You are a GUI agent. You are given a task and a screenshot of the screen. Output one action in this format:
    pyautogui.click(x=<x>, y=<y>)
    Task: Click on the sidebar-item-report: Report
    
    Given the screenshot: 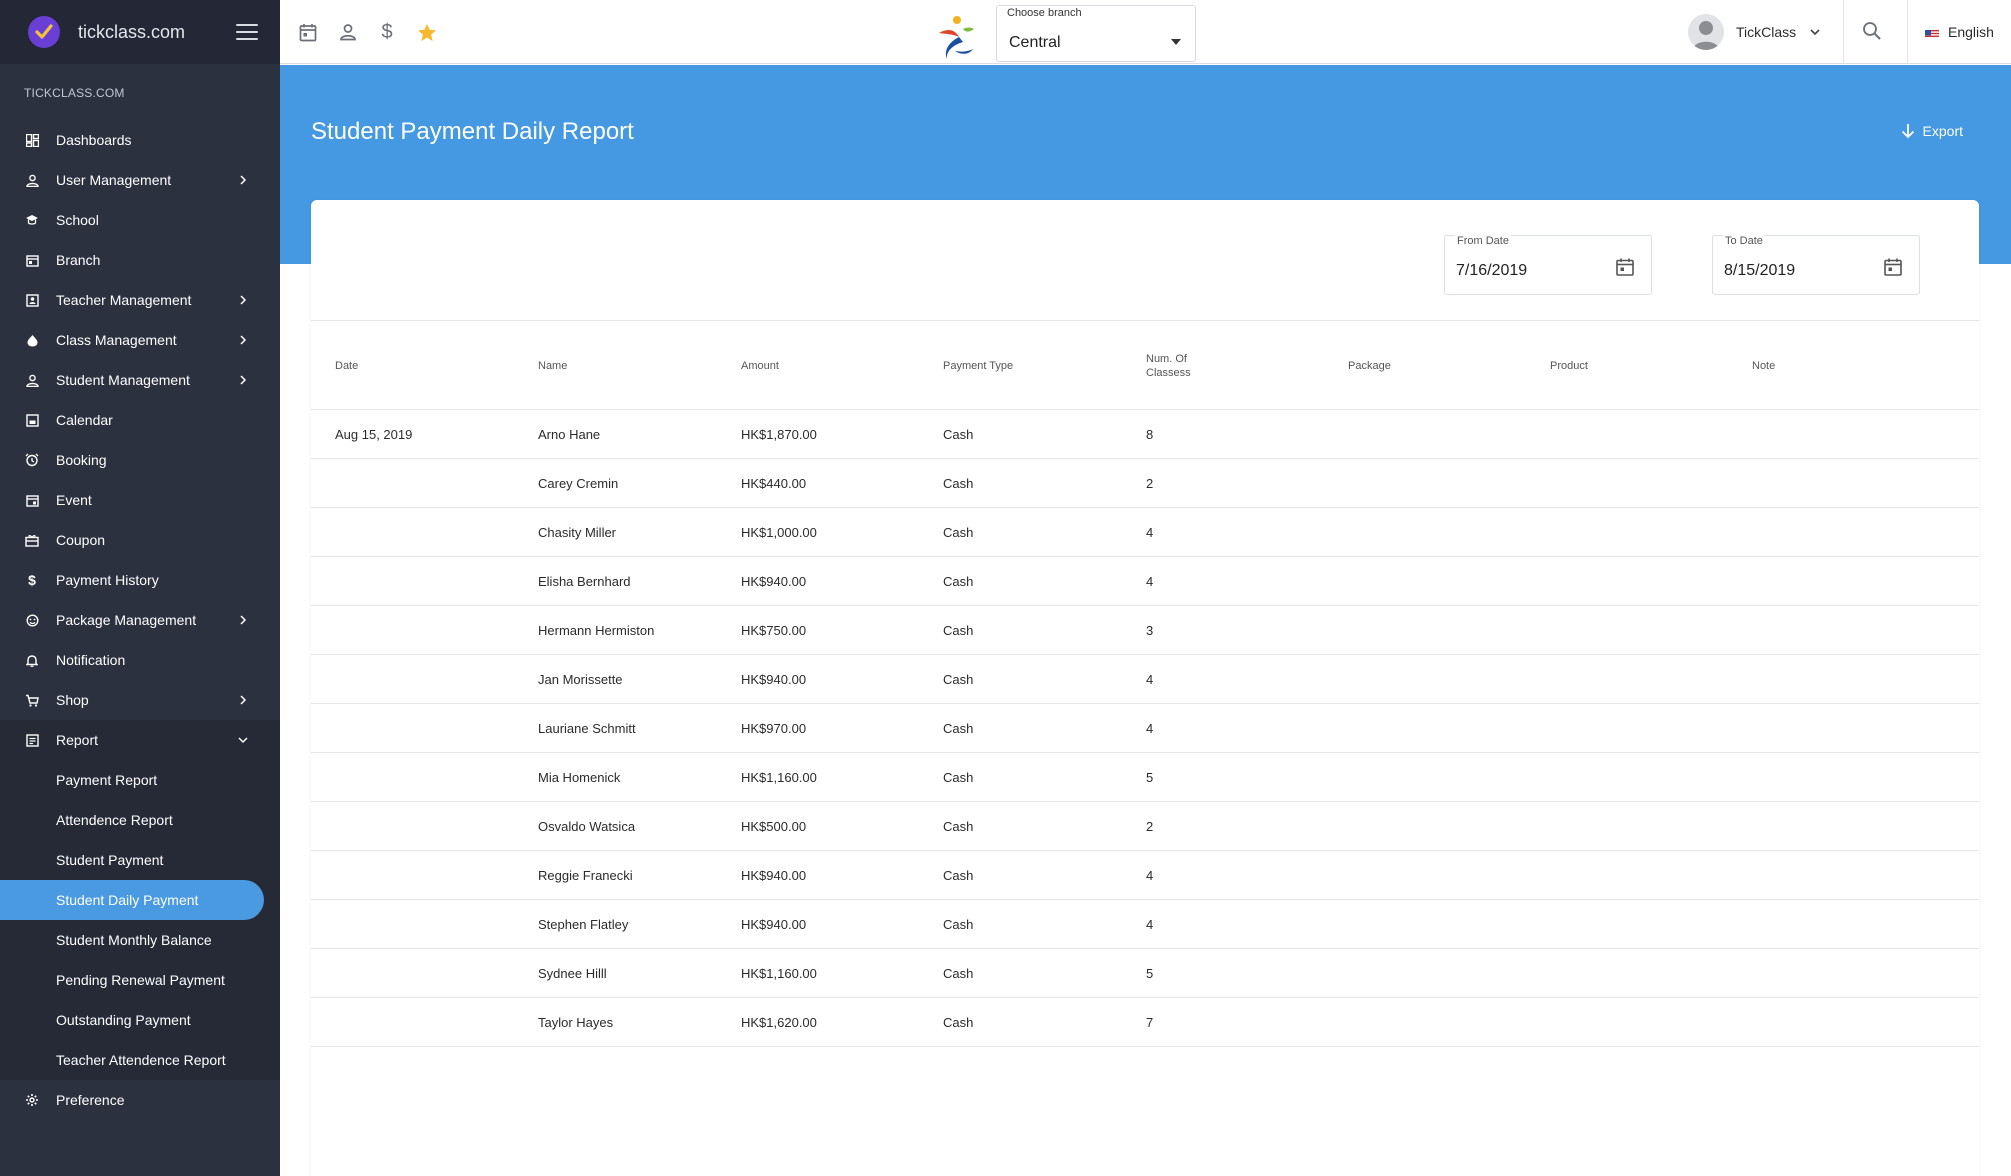 What is the action you would take?
    pyautogui.click(x=140, y=740)
    